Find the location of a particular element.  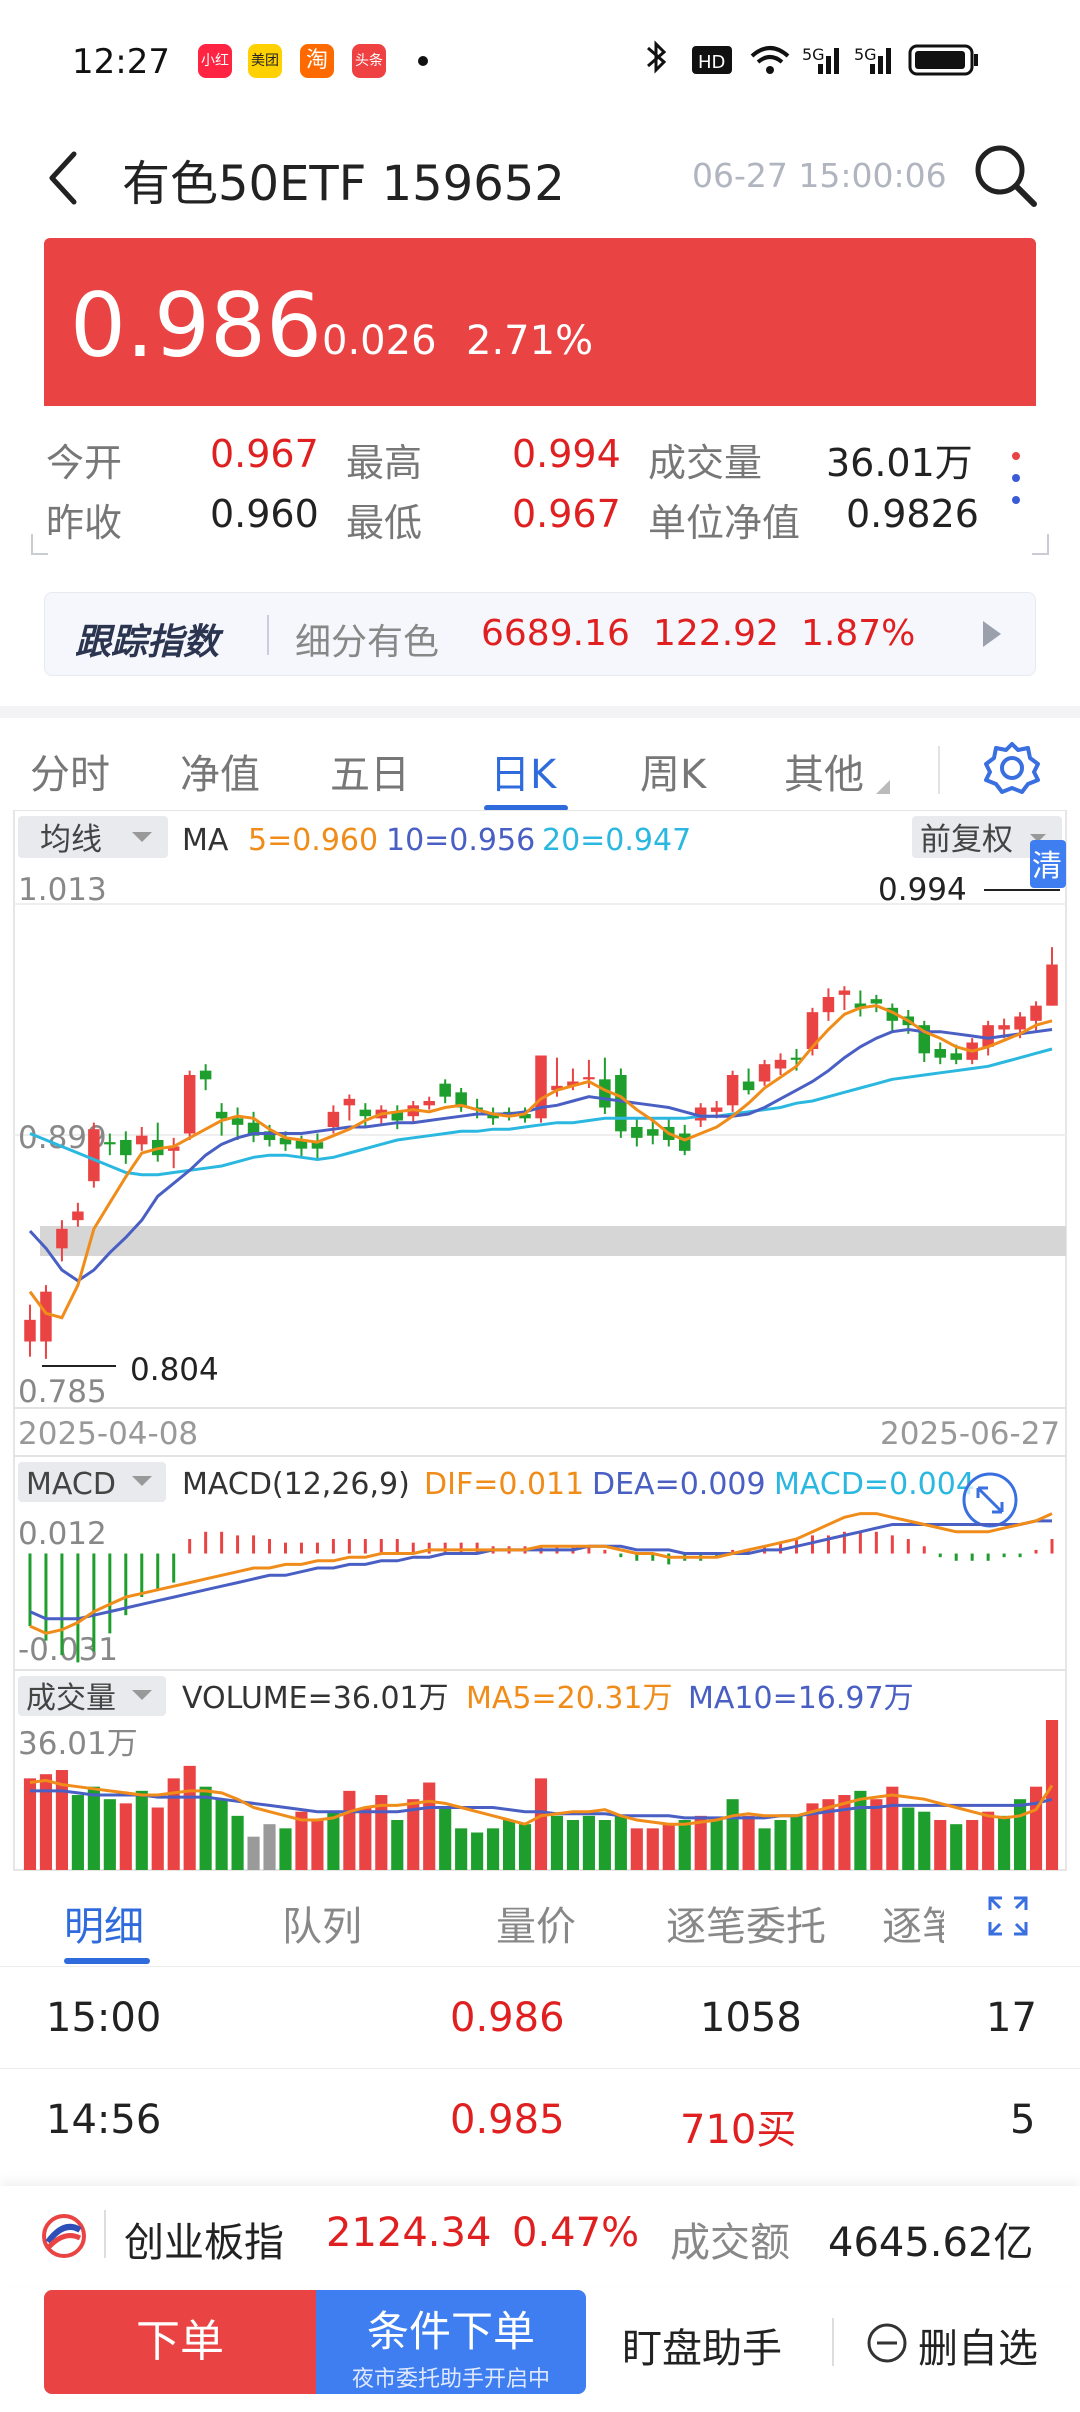

table-row: 15:00 0.986 1058 17 is located at coordinates (540, 2016).